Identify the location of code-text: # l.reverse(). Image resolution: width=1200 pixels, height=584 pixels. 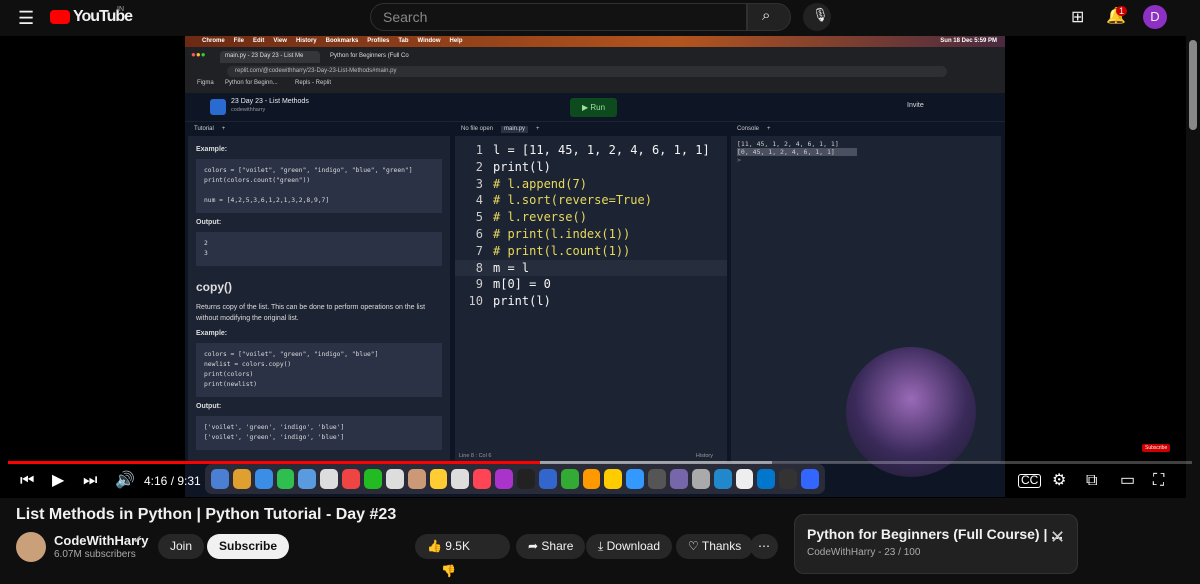
(540, 217).